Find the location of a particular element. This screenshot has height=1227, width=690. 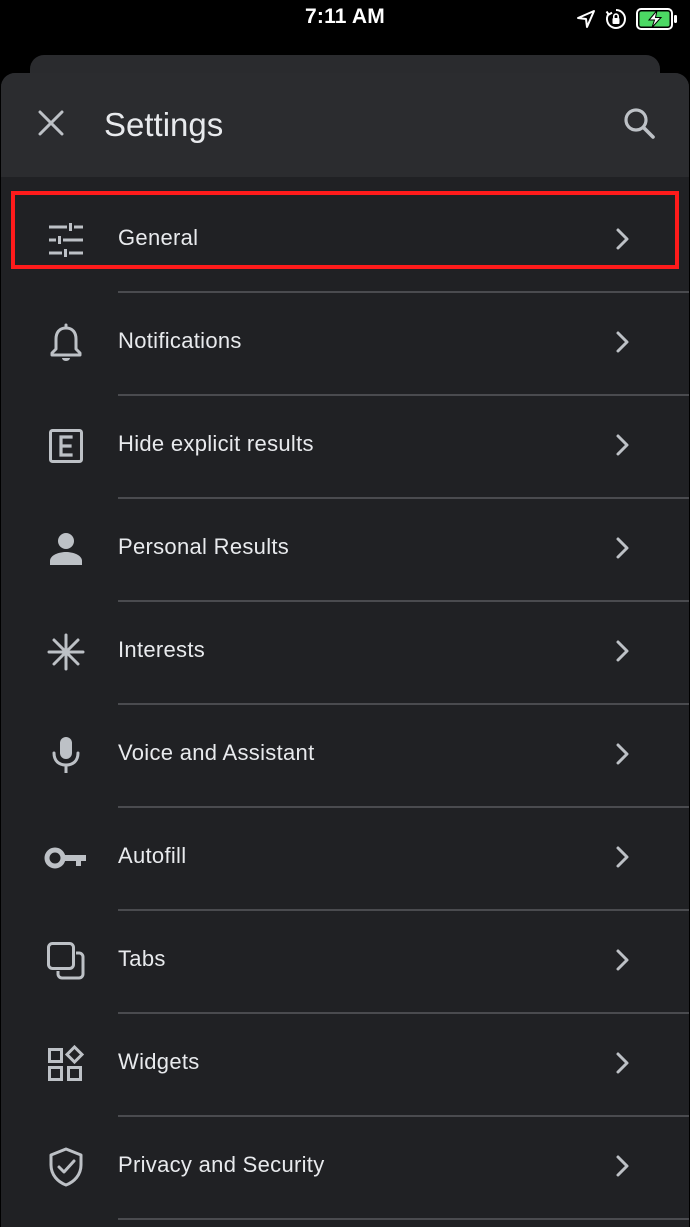

settings-item-voice-and-assistant: Voice and Assistant is located at coordinates (345, 756).